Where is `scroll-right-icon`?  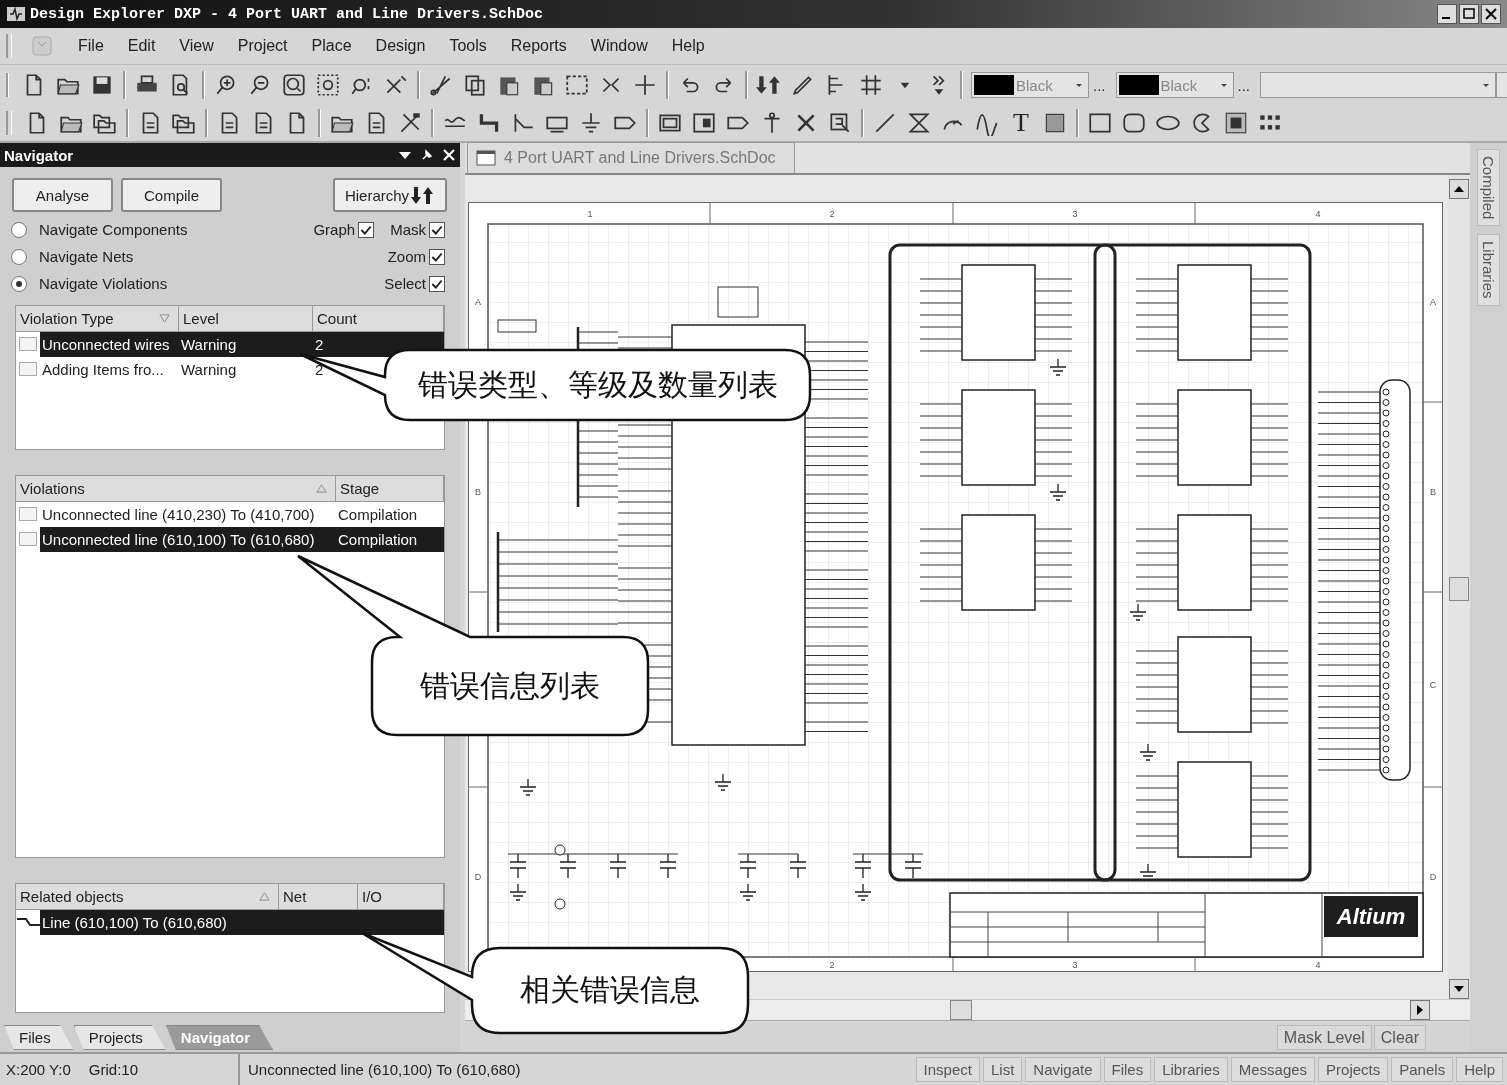
scroll-right-icon is located at coordinates (1420, 1010).